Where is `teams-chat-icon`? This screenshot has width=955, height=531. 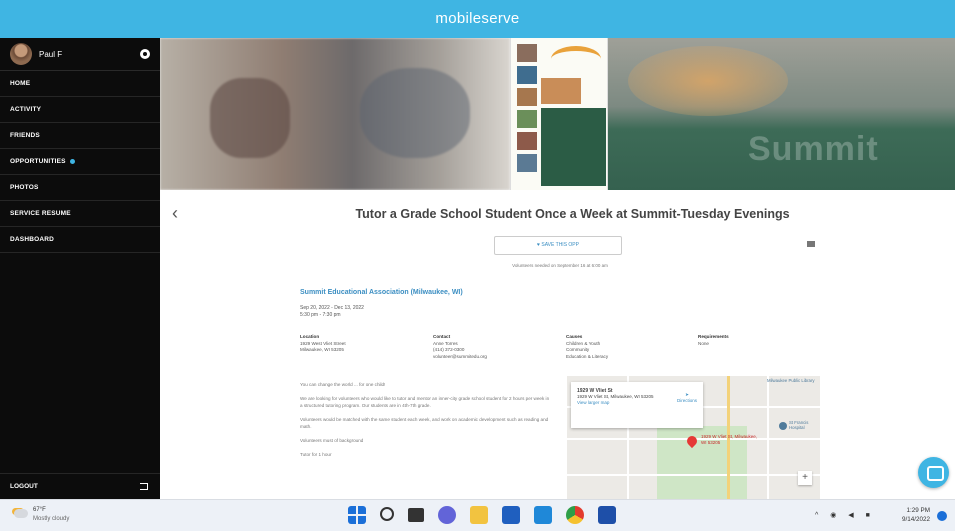 teams-chat-icon is located at coordinates (447, 515).